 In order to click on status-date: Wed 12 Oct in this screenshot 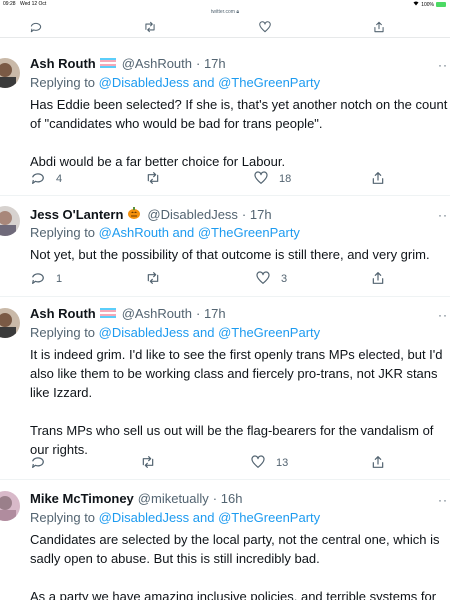, I will do `click(33, 4)`.